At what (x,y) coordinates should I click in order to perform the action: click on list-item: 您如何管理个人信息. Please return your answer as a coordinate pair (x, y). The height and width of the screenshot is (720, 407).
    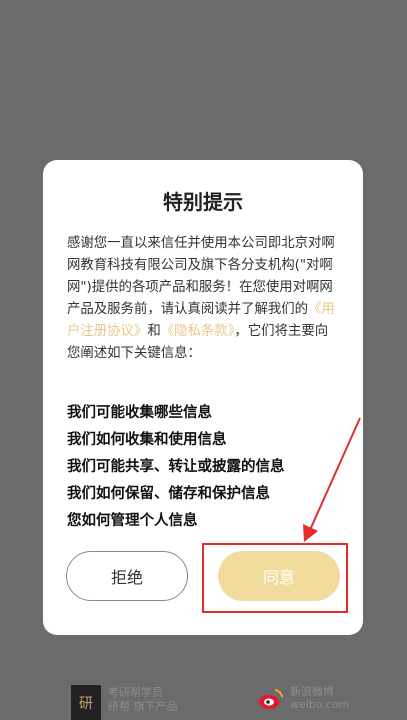
    Looking at the image, I should click on (132, 521).